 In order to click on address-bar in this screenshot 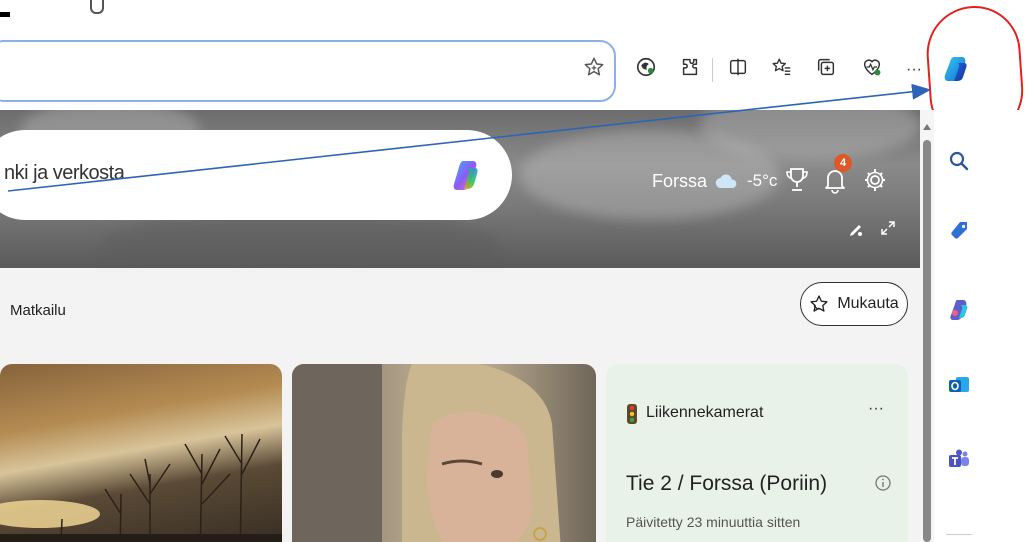, I will do `click(308, 71)`.